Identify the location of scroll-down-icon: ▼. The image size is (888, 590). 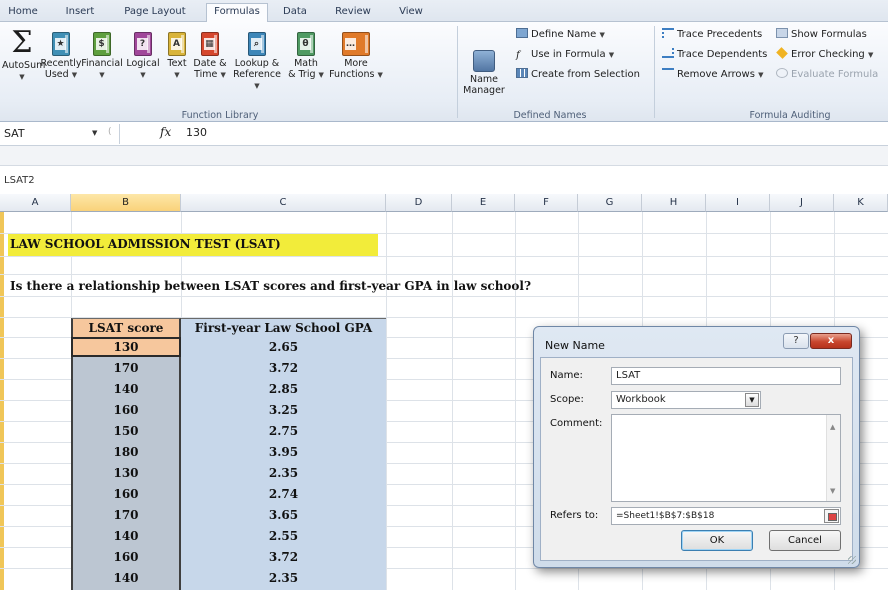
(832, 491).